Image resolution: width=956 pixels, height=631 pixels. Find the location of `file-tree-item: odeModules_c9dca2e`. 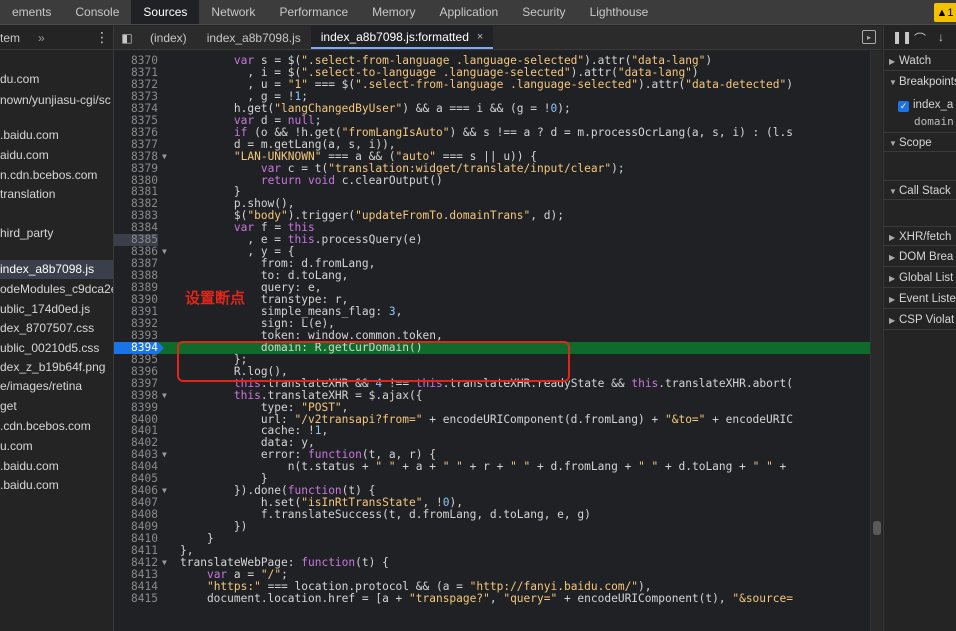

file-tree-item: odeModules_c9dca2e is located at coordinates (56, 289).